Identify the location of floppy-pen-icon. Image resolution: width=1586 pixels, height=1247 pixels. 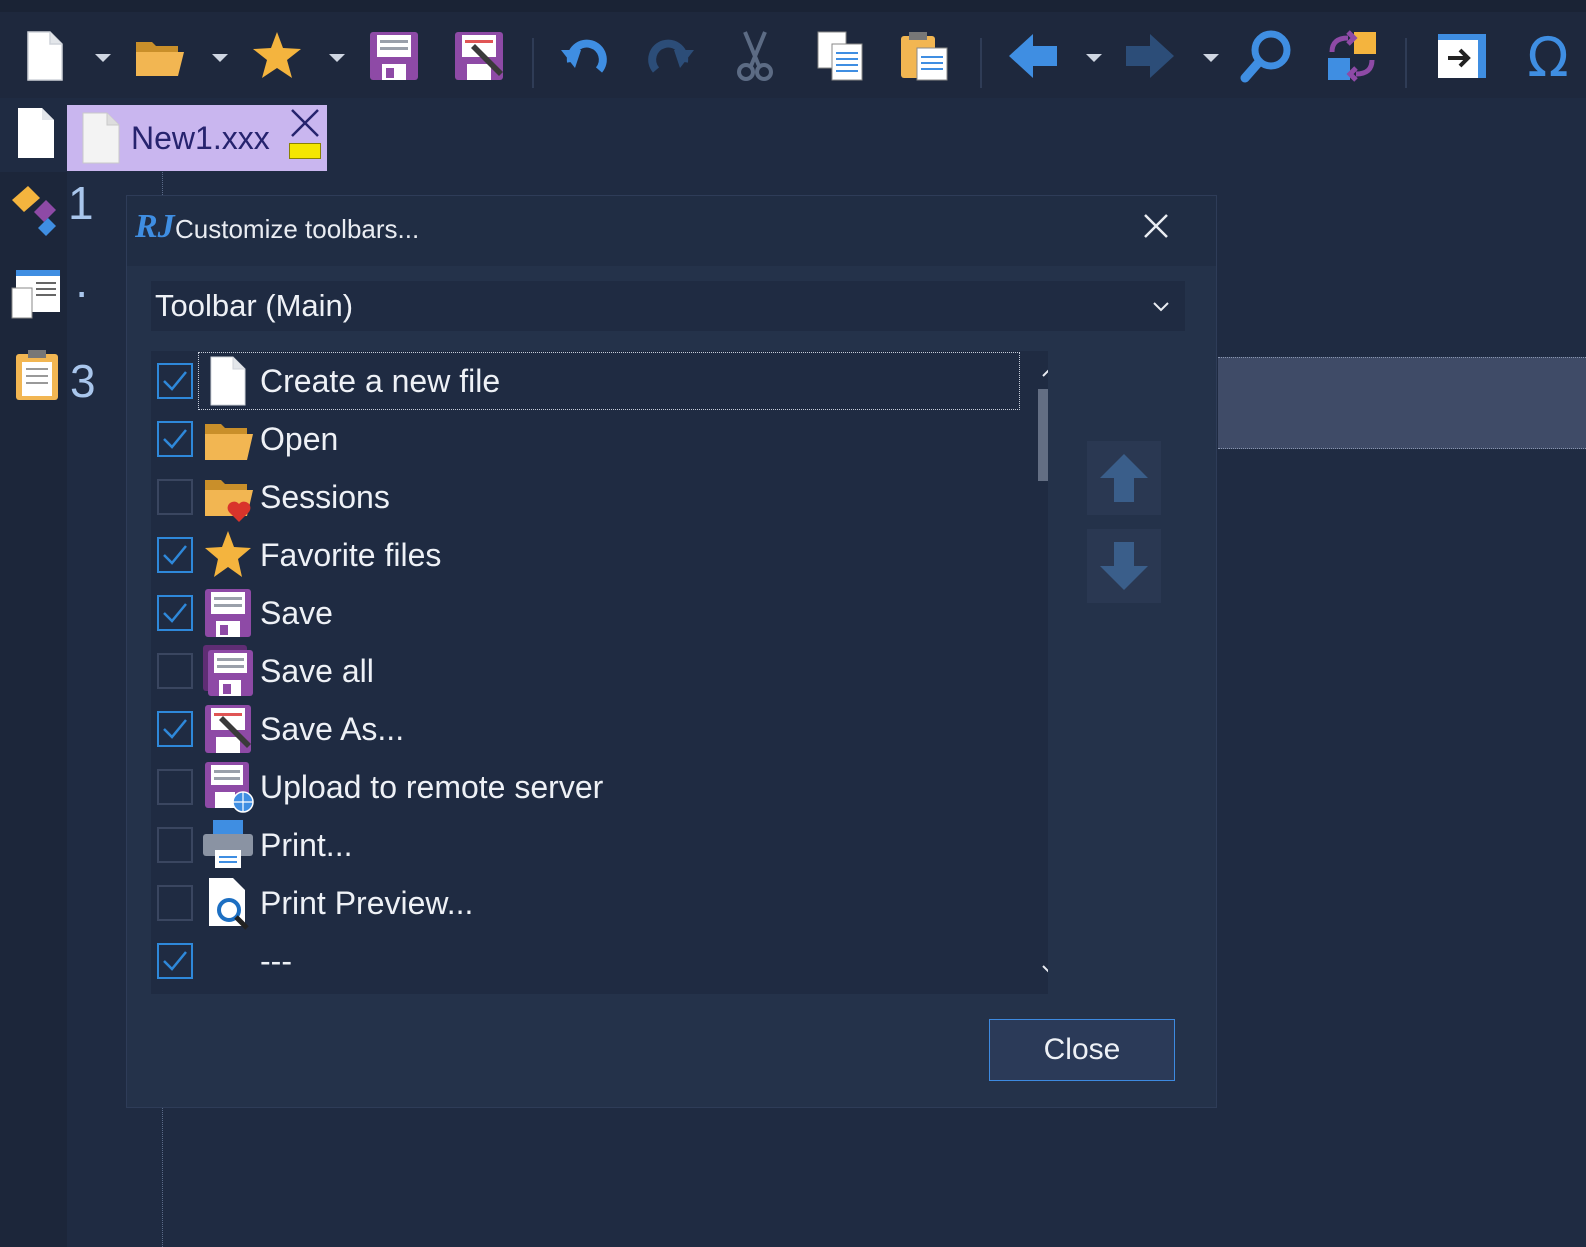
(228, 729).